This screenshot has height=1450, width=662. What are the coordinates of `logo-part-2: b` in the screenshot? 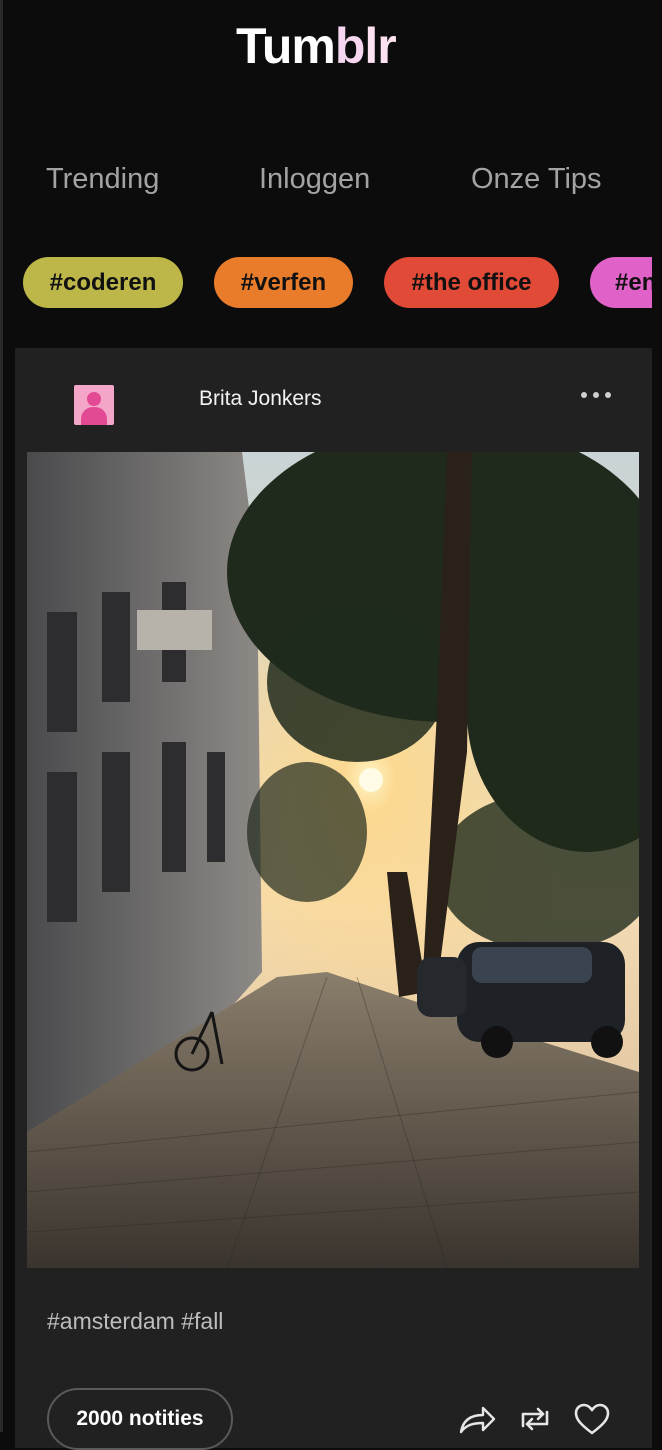 It's located at (350, 46).